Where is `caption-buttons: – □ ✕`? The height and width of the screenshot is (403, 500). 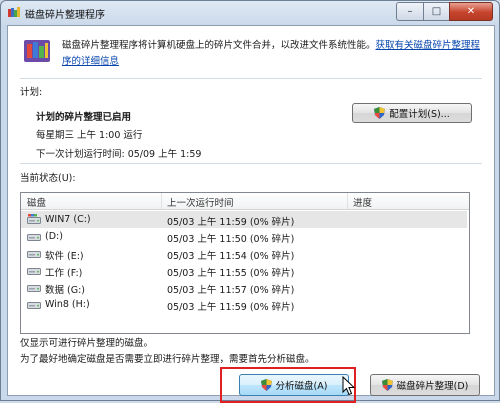
caption-buttons: – □ ✕ is located at coordinates (444, 11).